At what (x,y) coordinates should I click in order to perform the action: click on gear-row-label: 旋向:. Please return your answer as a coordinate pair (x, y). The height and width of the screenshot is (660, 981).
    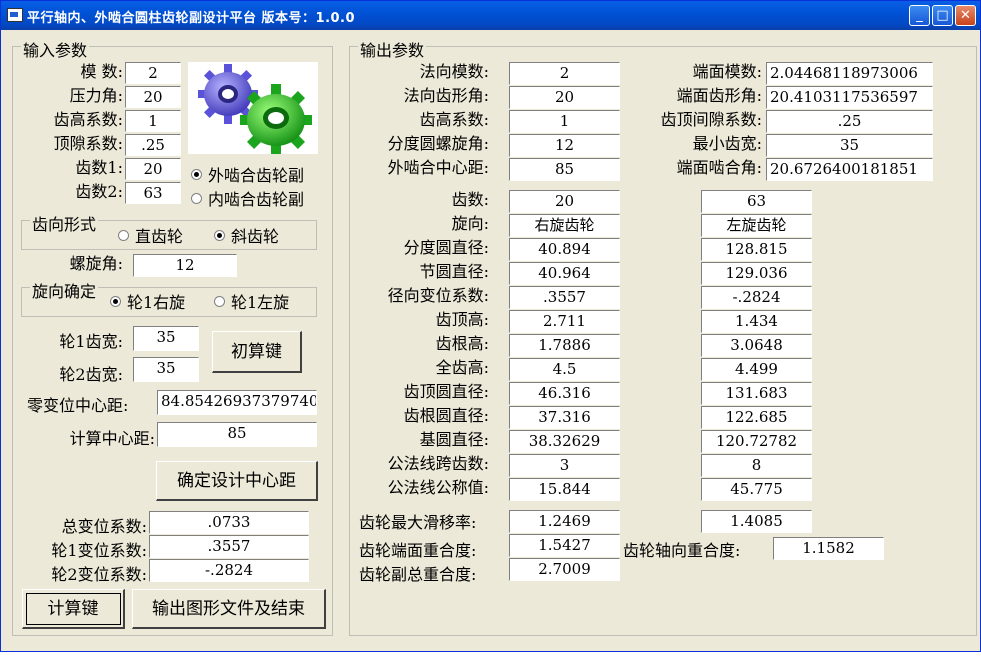
    Looking at the image, I should click on (470, 223).